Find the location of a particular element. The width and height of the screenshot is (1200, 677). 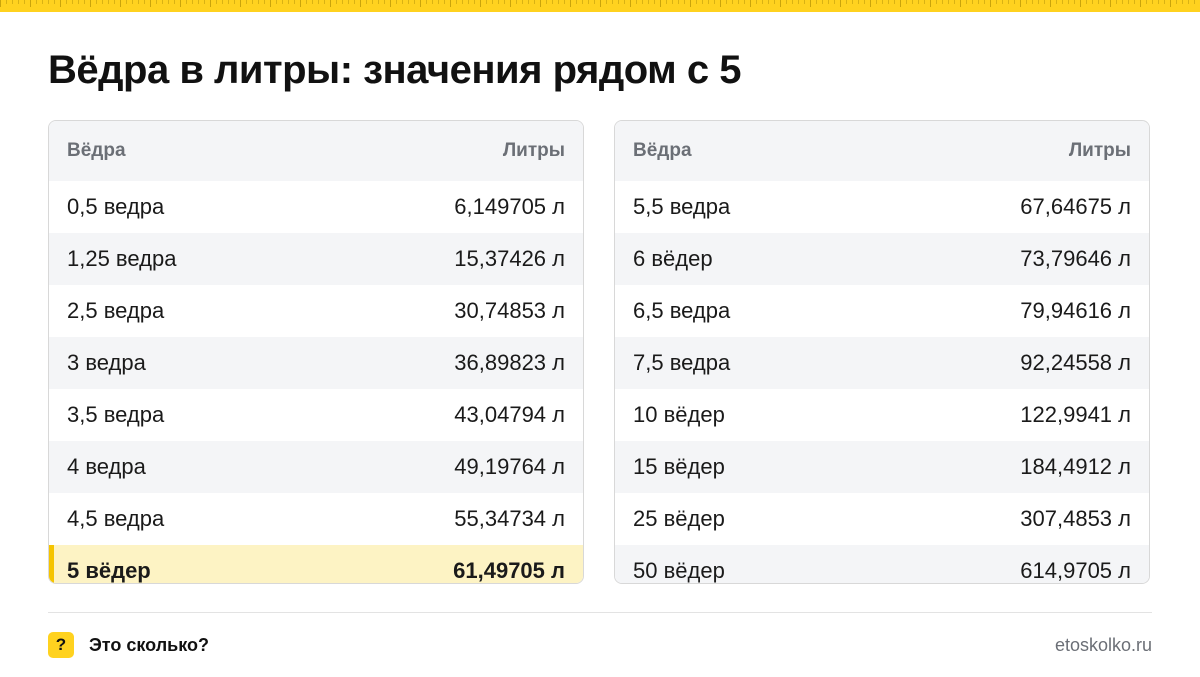

row-buckets: 2,5 ведра is located at coordinates (116, 310).